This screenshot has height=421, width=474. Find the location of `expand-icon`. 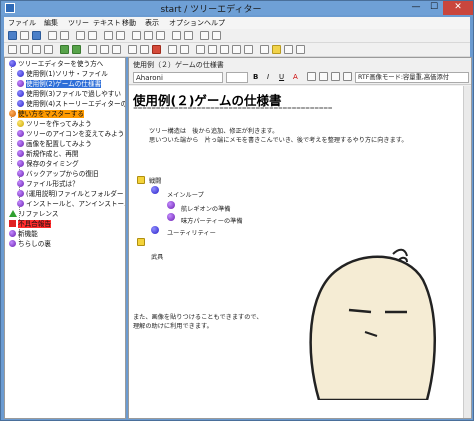

expand-icon is located at coordinates (116, 49).